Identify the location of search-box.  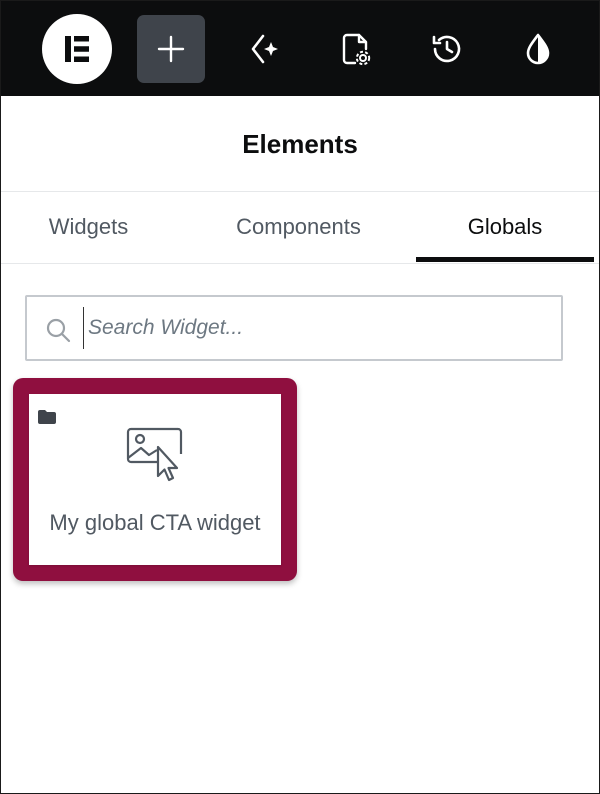
(294, 328).